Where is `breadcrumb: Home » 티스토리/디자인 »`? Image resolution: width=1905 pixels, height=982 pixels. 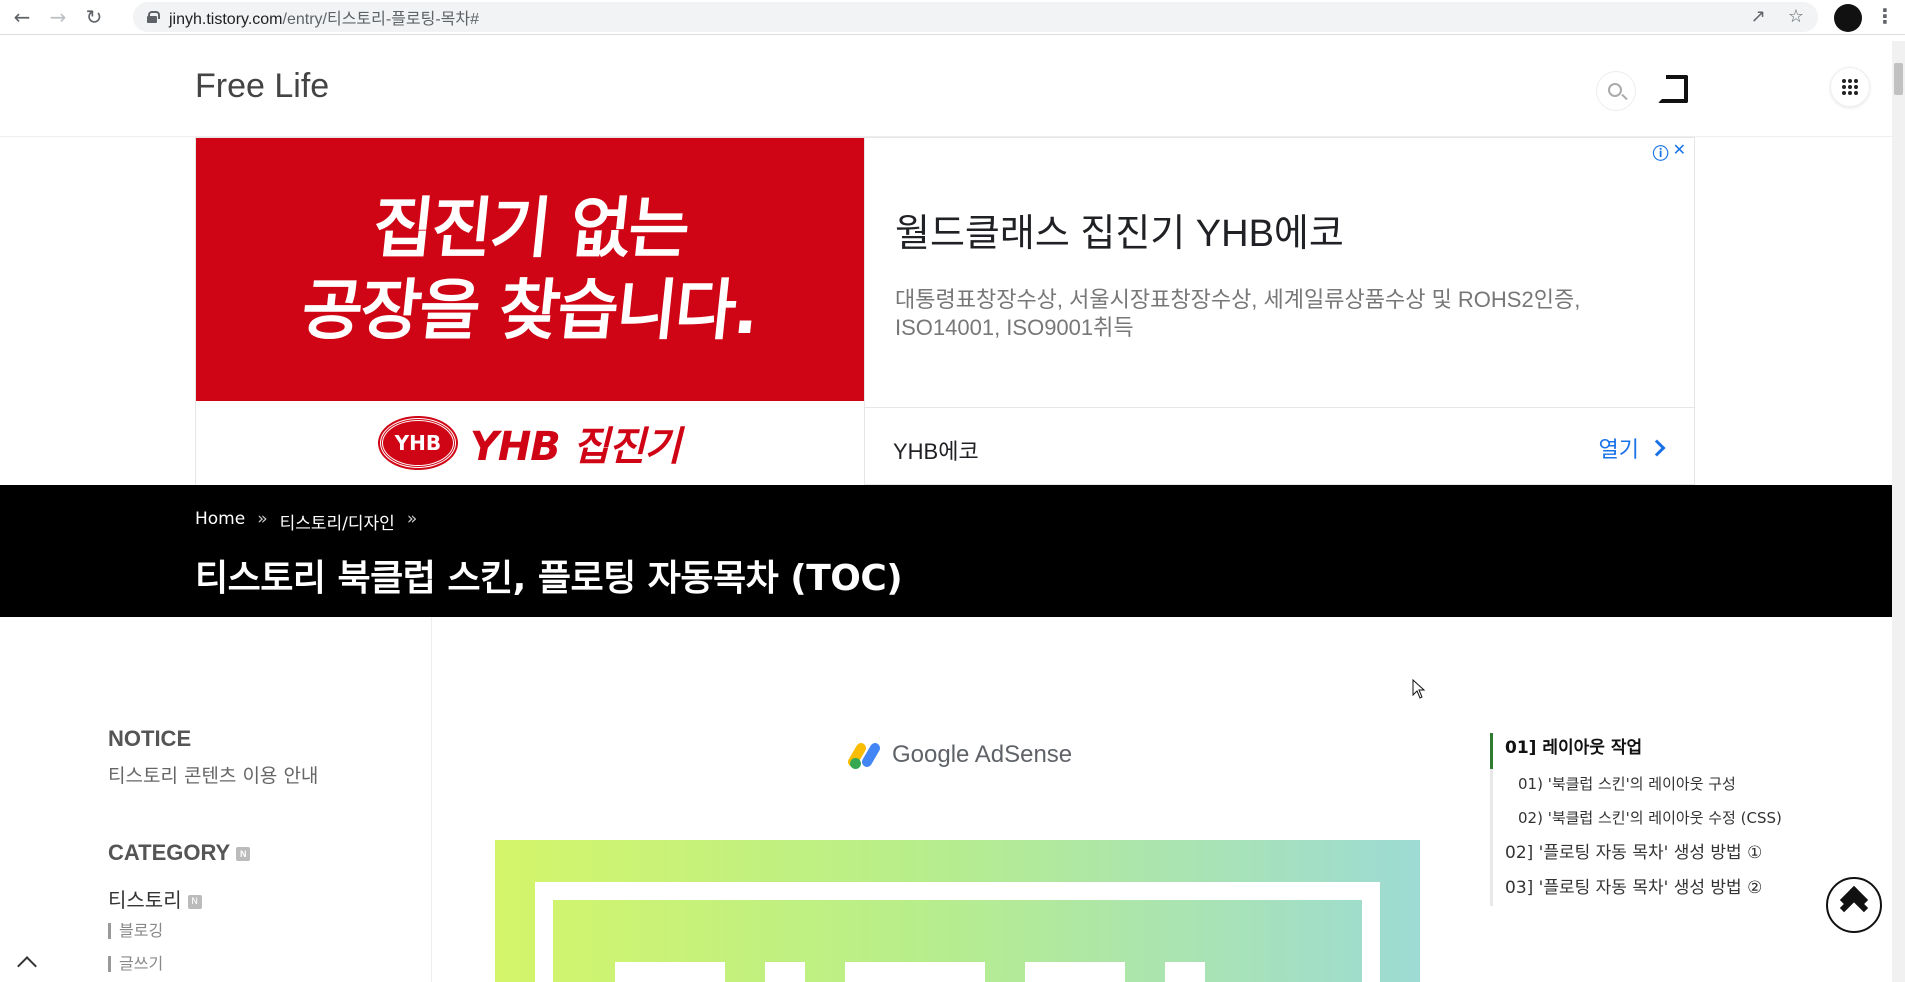 breadcrumb: Home » 티스토리/디자인 » is located at coordinates (306, 521).